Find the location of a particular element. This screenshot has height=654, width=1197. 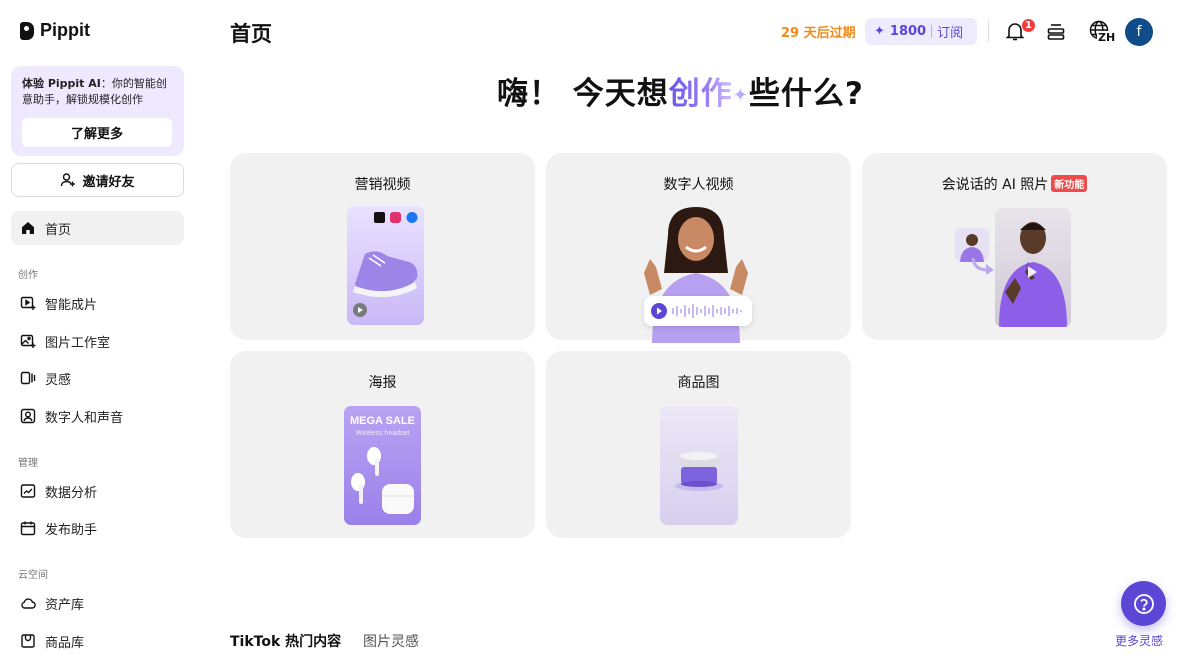

card-title: 会说话的 AI 照片 新功能 is located at coordinates (1014, 184).